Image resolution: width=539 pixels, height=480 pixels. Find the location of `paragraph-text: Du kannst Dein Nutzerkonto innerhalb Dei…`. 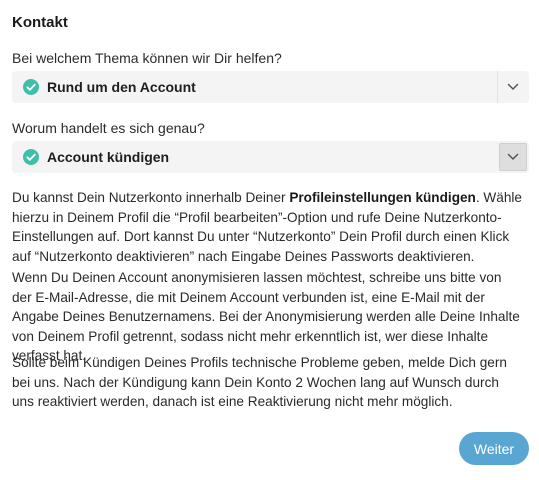

paragraph-text: Du kannst Dein Nutzerkonto innerhalb Dei… is located at coordinates (151, 197).